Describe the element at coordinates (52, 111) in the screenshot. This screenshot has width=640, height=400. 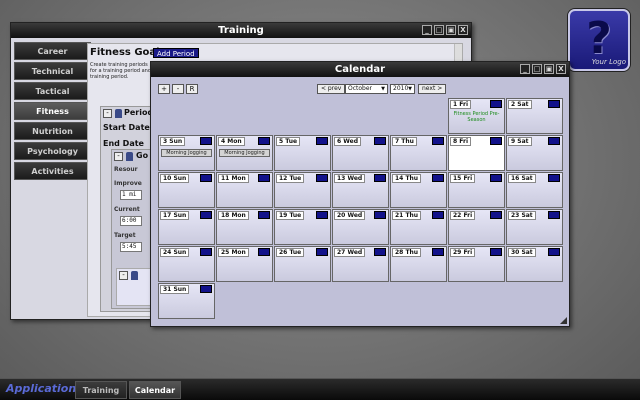
I see `nav-fitness: Fitness` at that location.